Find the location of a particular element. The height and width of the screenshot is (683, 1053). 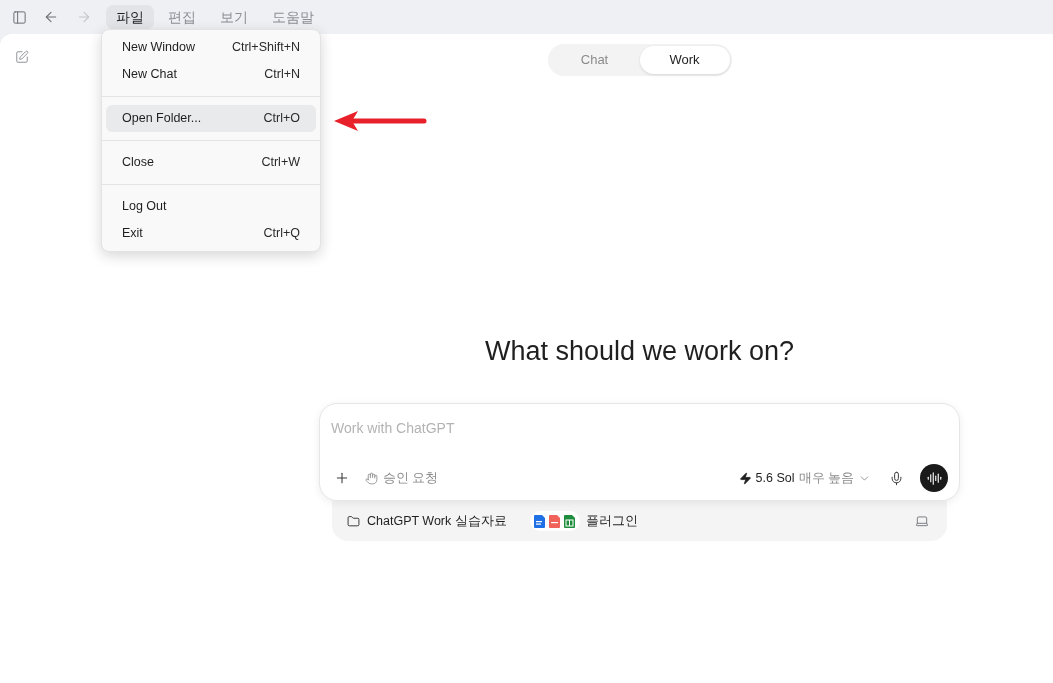

menu-item: New Window Ctrl+Shift+N is located at coordinates (211, 47).